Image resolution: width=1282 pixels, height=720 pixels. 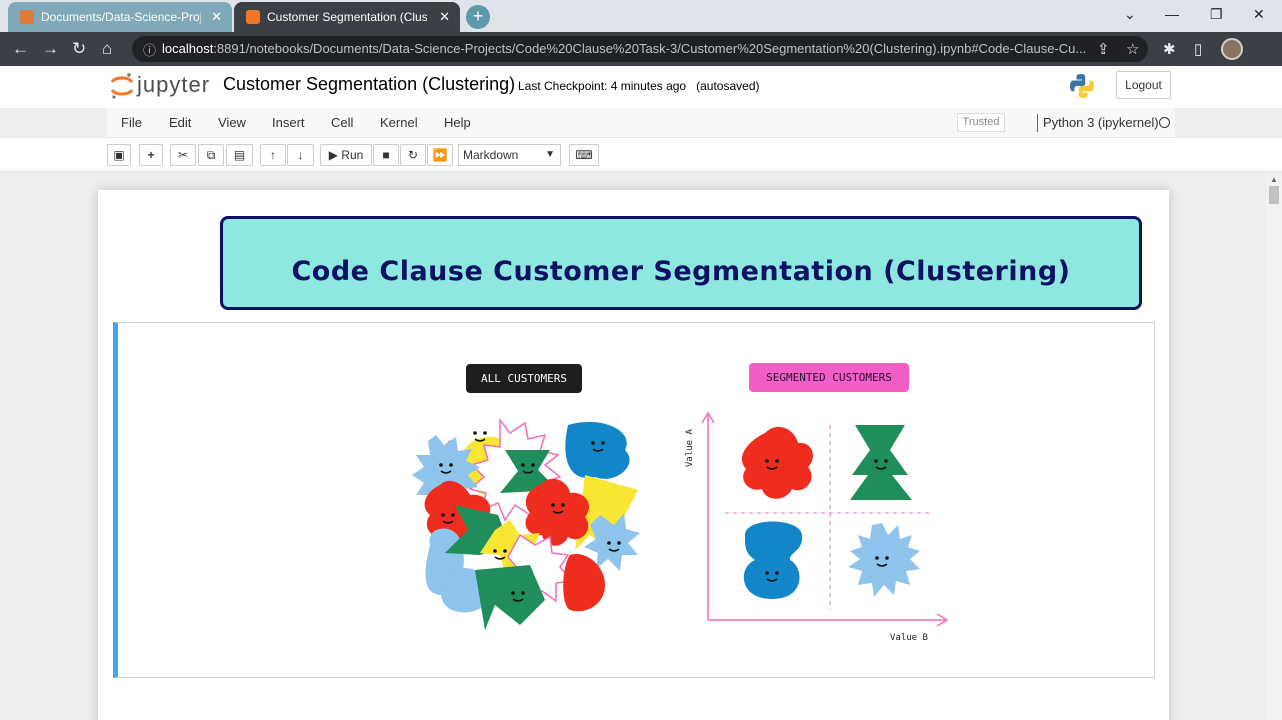 What do you see at coordinates (817, 527) in the screenshot?
I see `segmented-customers-chart: Value A Value B` at bounding box center [817, 527].